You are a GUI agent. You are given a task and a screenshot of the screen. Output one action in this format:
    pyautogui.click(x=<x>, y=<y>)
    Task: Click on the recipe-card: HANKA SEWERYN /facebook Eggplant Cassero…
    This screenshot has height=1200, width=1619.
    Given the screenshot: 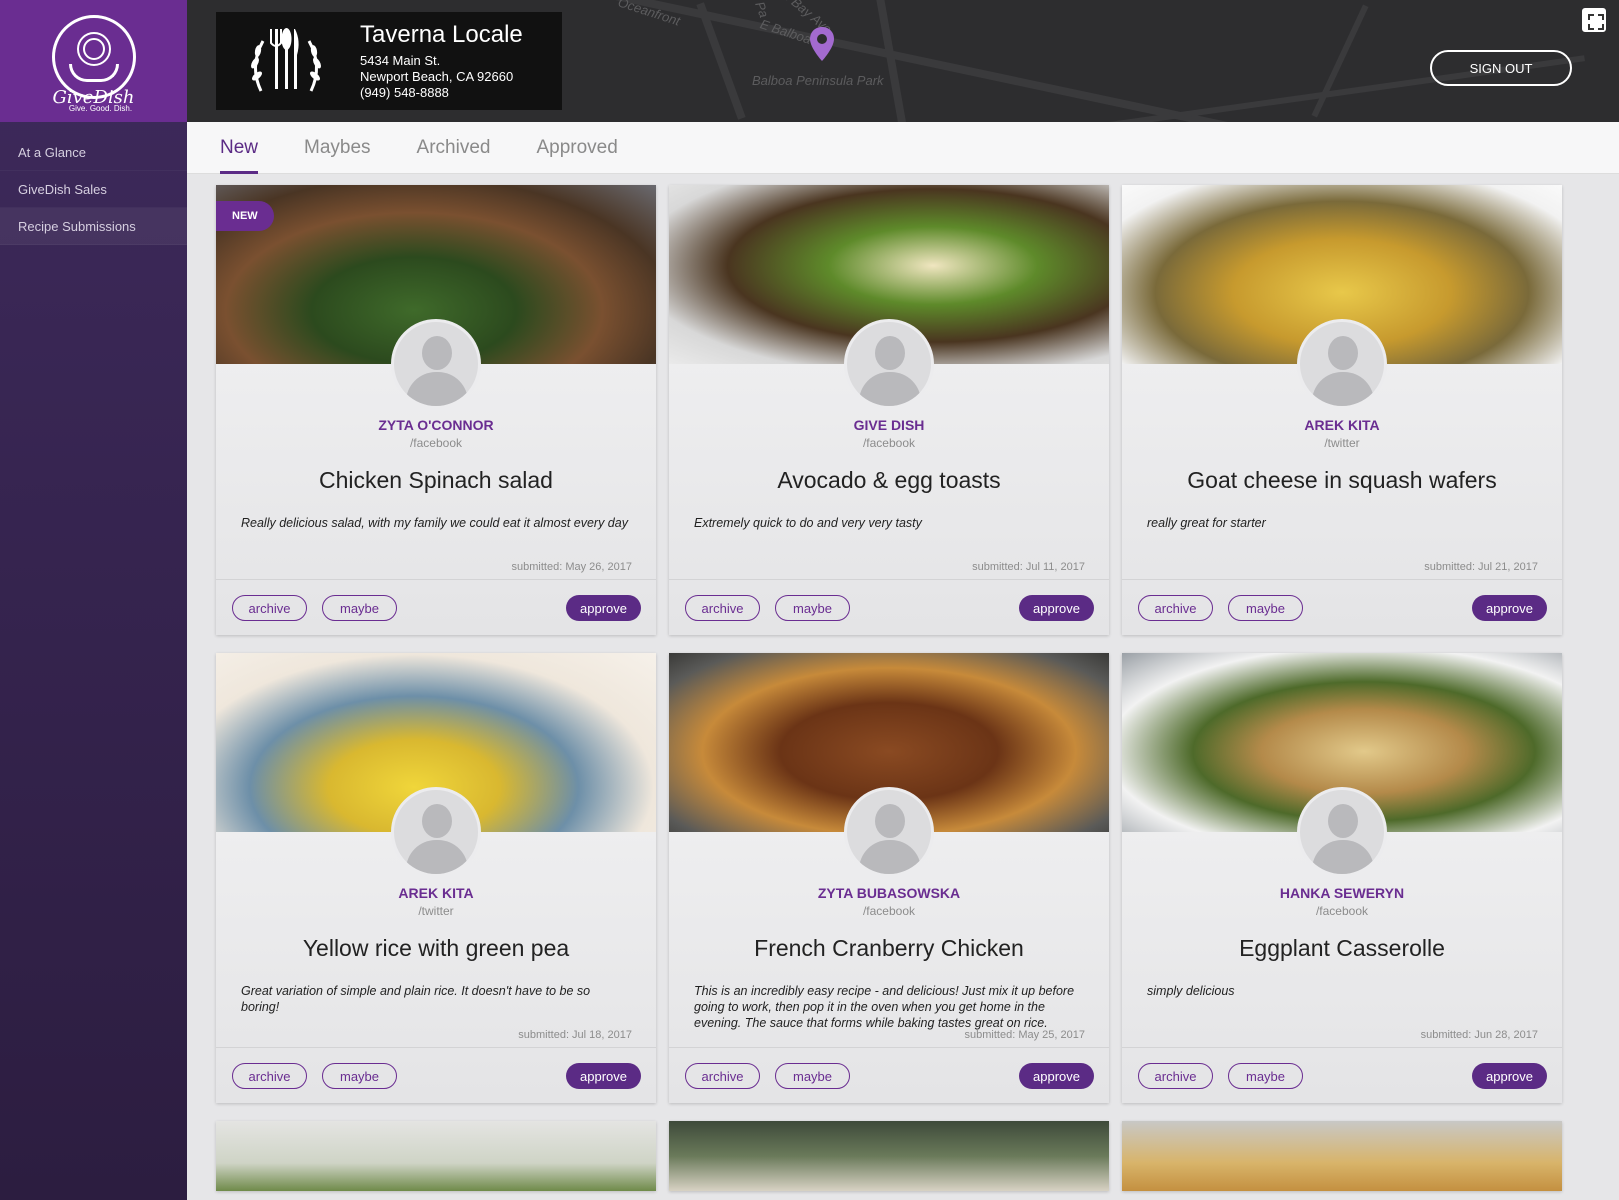 What is the action you would take?
    pyautogui.click(x=1342, y=878)
    